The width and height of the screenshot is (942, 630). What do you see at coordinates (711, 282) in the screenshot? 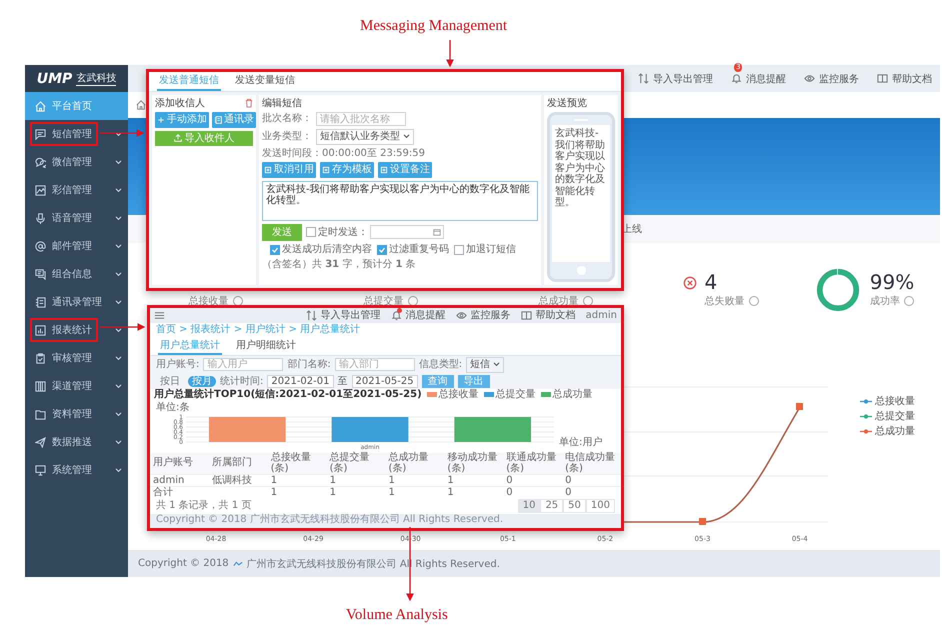
I see `stat-value: 4` at bounding box center [711, 282].